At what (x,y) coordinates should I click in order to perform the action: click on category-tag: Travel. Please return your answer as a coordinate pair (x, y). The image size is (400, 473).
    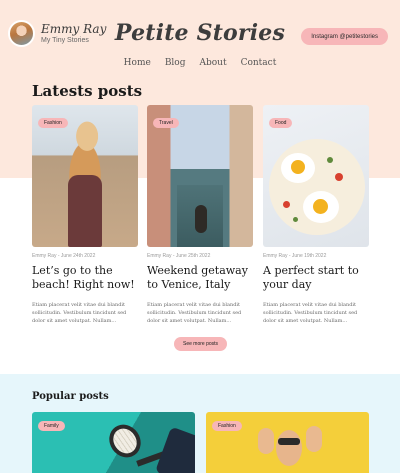
    Looking at the image, I should click on (166, 123).